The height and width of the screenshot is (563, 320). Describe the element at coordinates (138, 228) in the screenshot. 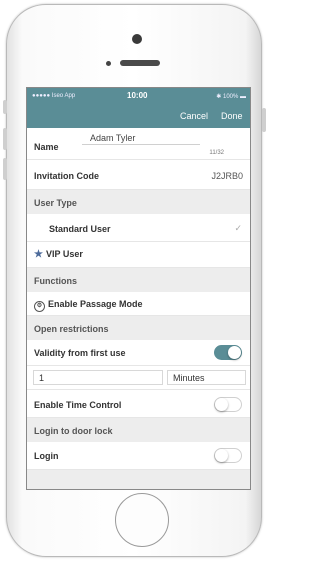

I see `standard-user-option: Standard User ✓` at that location.